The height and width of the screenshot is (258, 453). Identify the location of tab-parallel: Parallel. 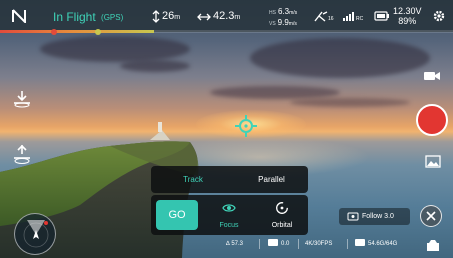
(271, 179).